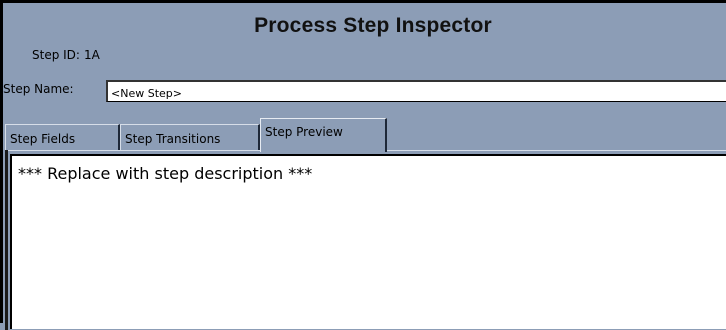 This screenshot has width=726, height=330. Describe the element at coordinates (62, 137) in the screenshot. I see `tab-step-fields: Step Fields` at that location.